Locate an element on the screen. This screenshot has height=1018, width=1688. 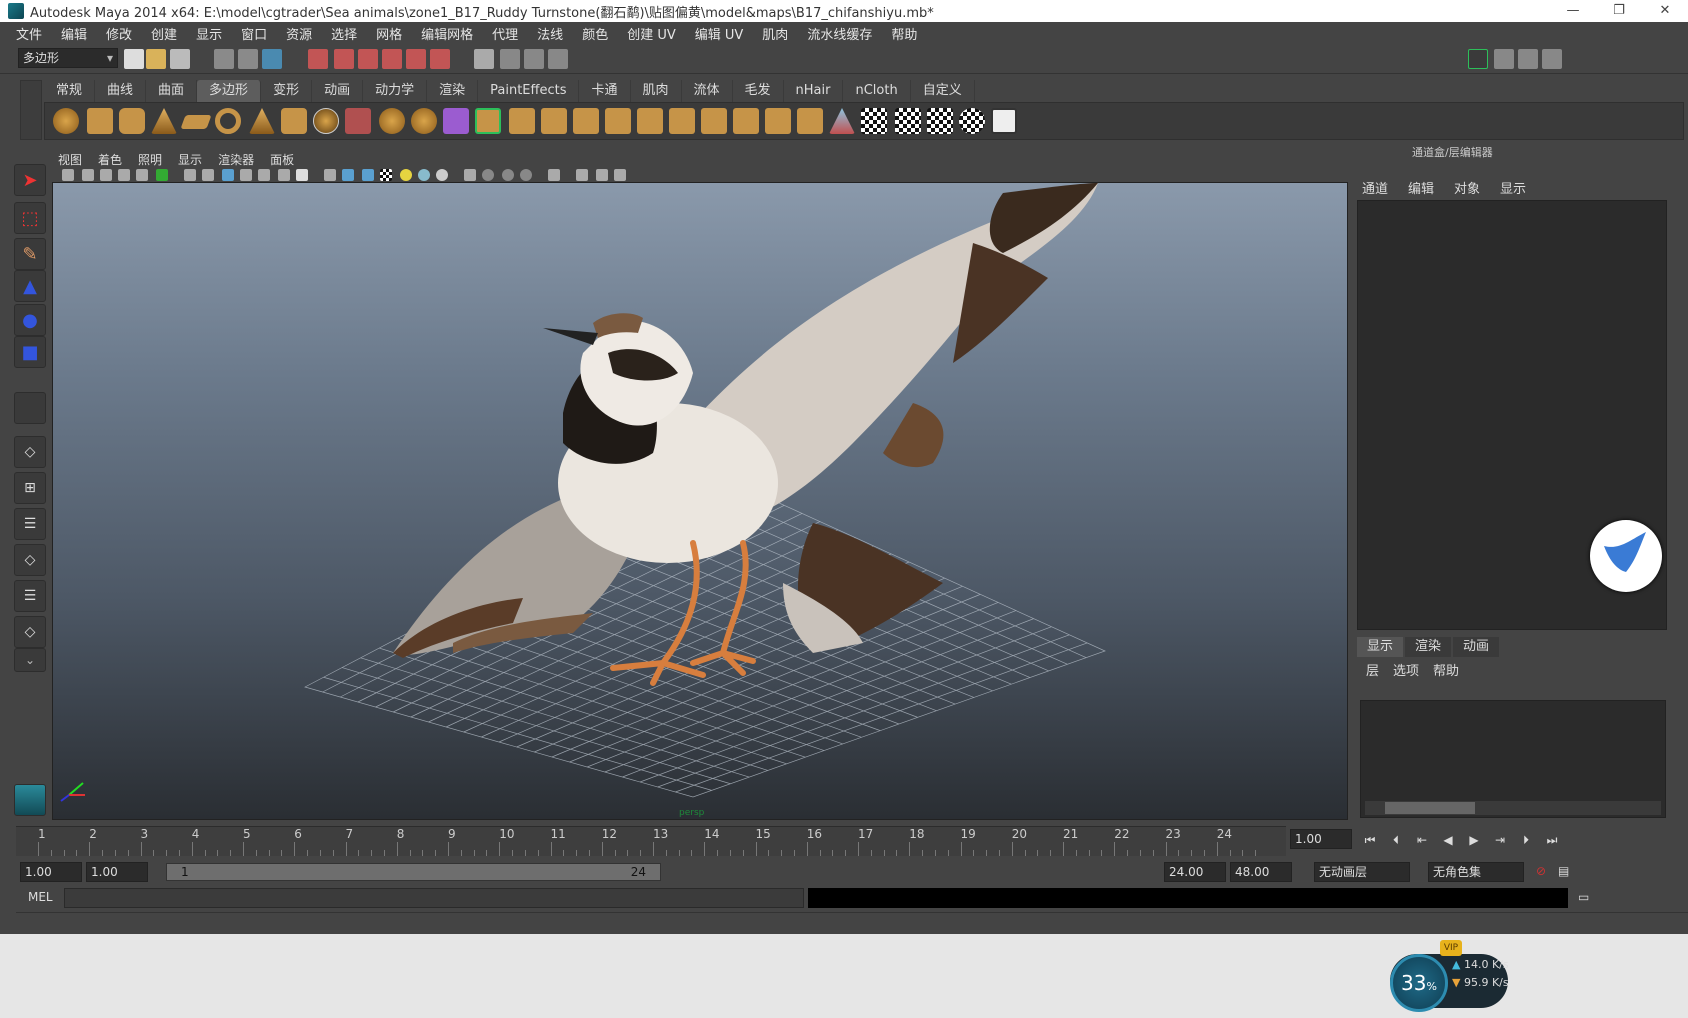
step-forward-icon: ⏵ is located at coordinates (1526, 840).